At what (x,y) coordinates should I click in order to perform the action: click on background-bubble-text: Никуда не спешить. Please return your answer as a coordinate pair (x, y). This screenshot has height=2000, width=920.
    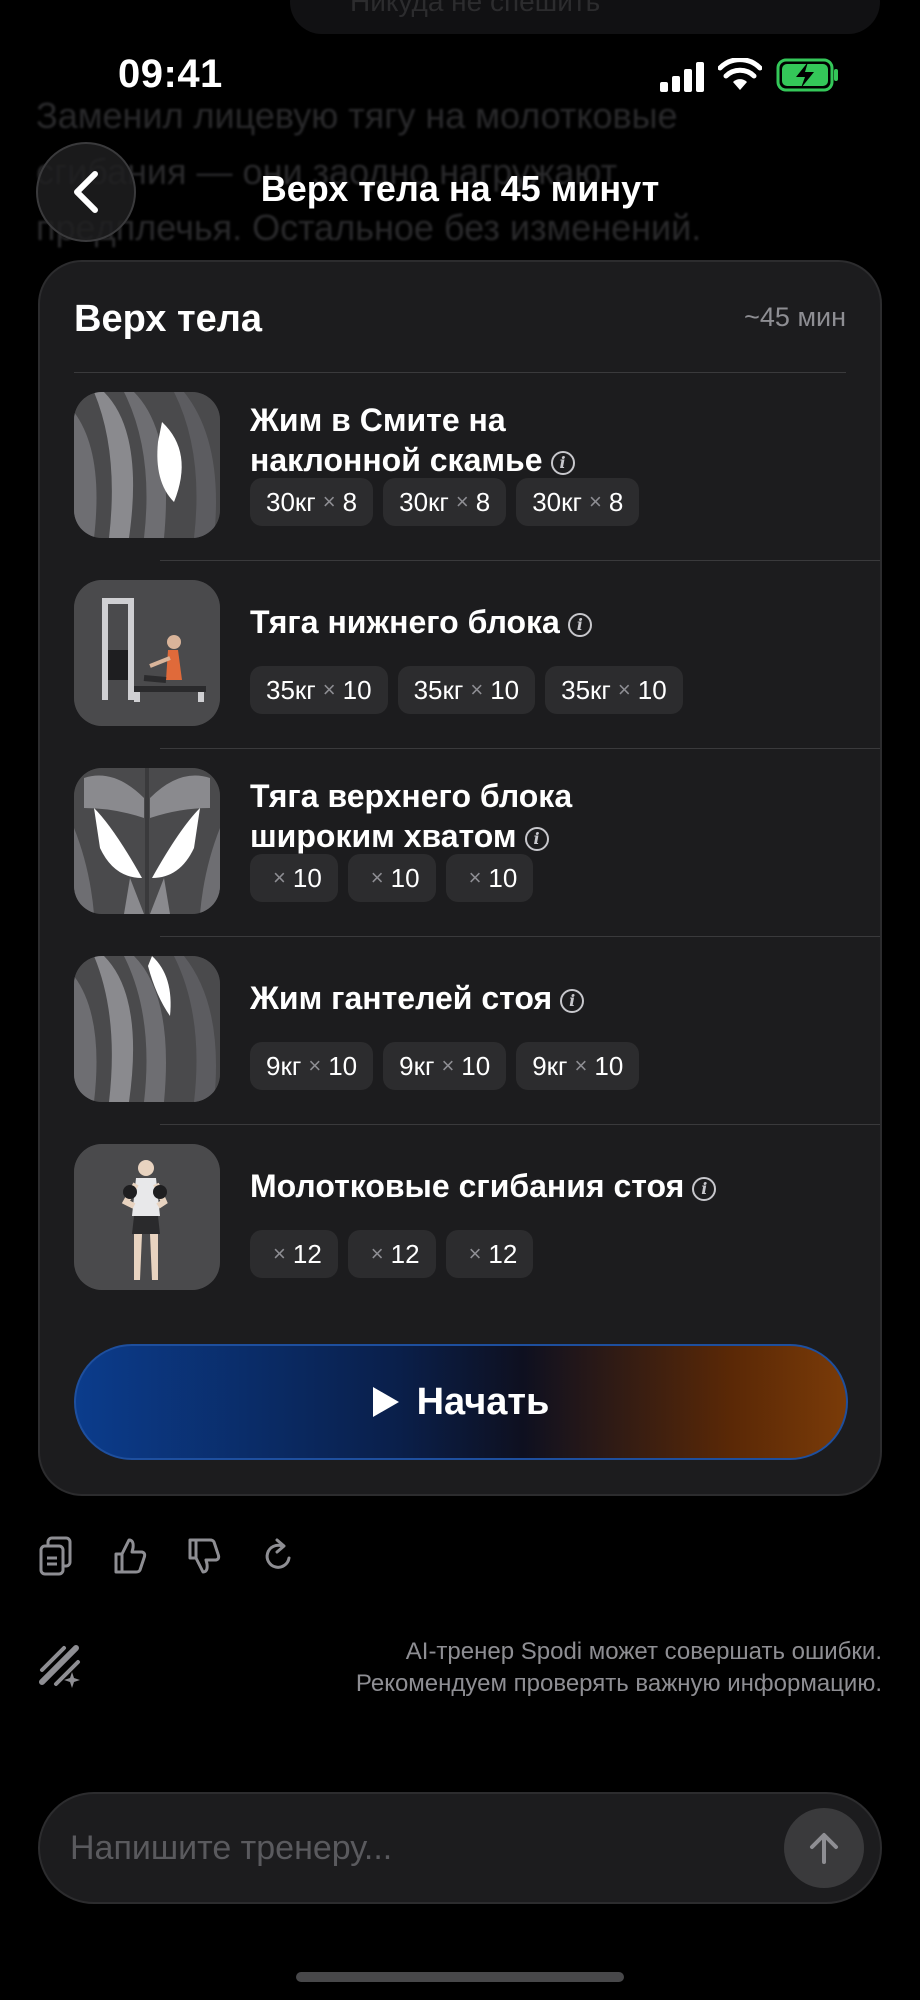
    Looking at the image, I should click on (475, 8).